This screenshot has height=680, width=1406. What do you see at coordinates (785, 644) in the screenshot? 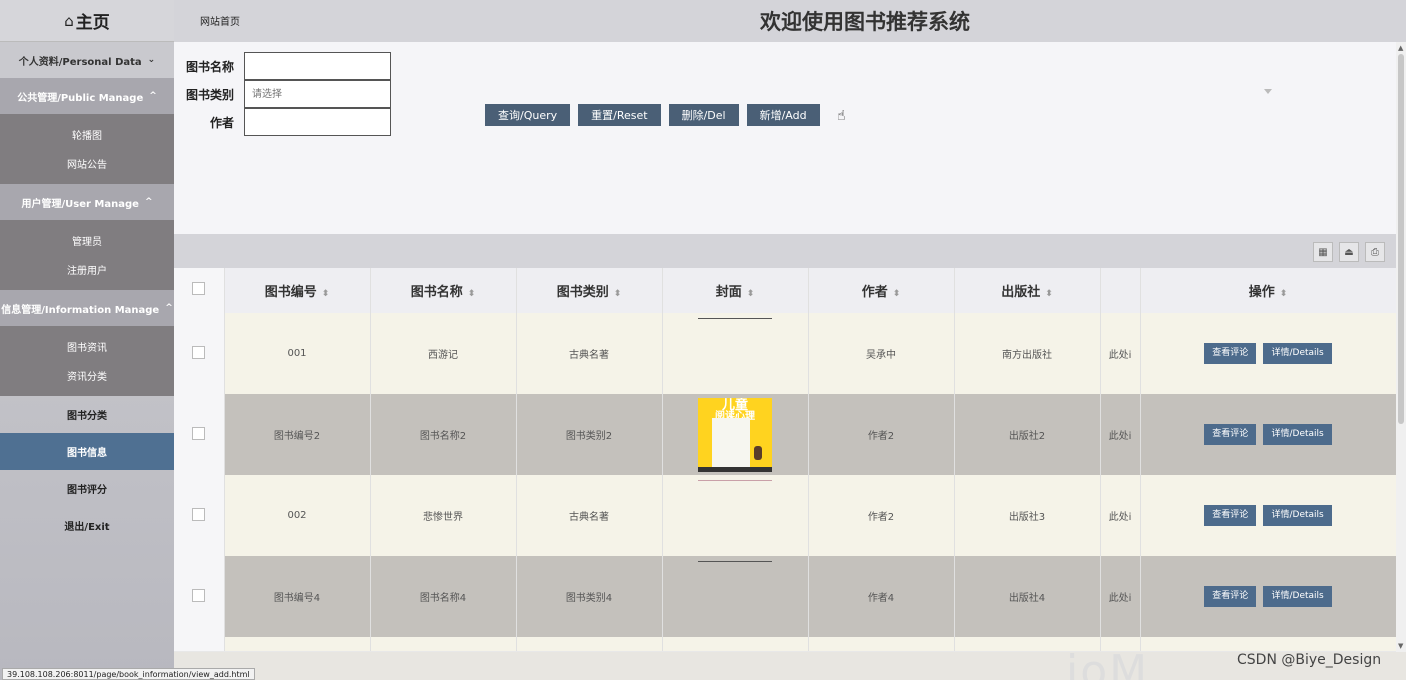
I see `table-row` at bounding box center [785, 644].